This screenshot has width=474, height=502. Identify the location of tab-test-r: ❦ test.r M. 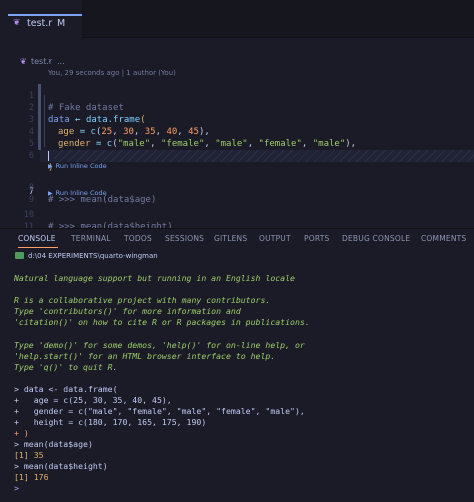
(41, 19).